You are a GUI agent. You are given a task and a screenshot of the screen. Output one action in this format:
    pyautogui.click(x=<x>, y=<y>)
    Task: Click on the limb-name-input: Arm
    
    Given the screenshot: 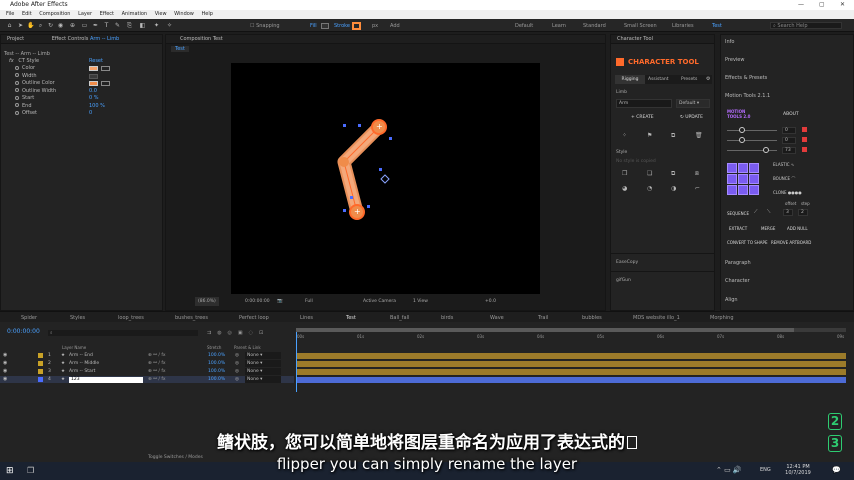 What is the action you would take?
    pyautogui.click(x=644, y=103)
    